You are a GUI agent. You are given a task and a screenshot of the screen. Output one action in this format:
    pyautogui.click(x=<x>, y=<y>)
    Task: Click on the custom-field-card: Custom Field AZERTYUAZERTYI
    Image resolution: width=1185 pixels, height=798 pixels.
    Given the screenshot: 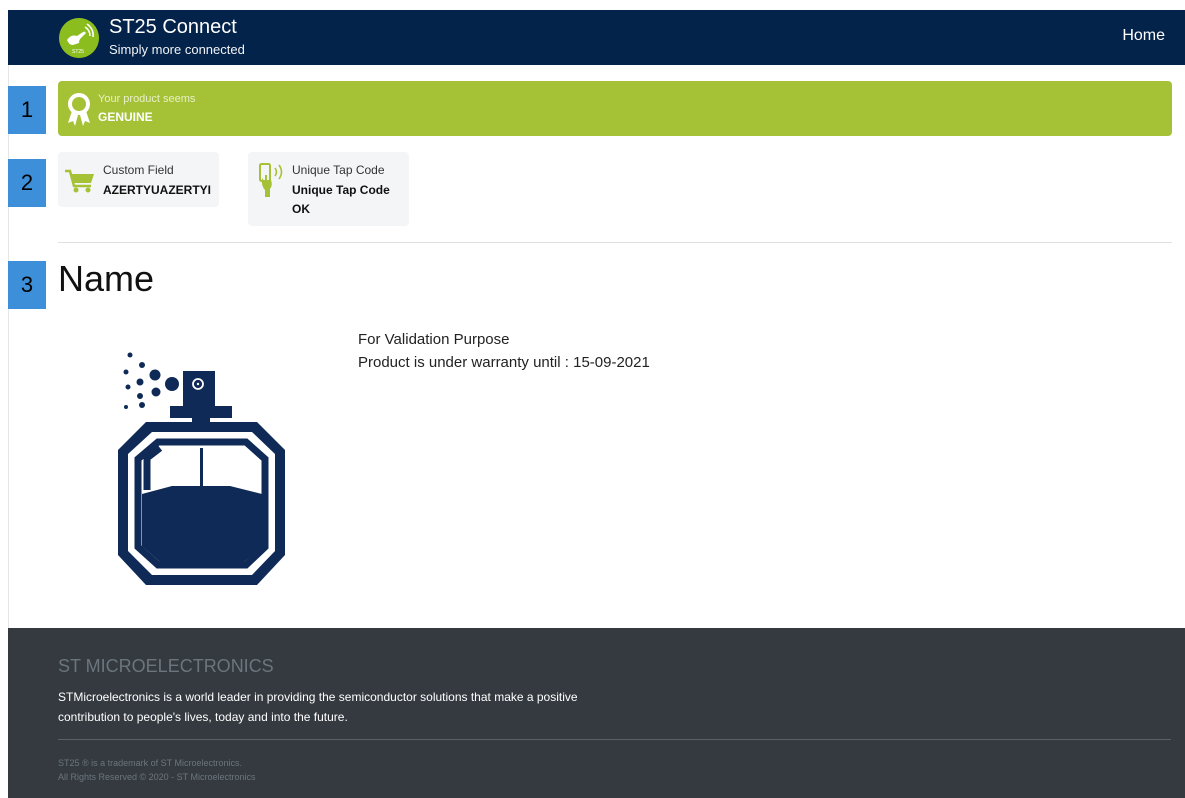 What is the action you would take?
    pyautogui.click(x=138, y=179)
    